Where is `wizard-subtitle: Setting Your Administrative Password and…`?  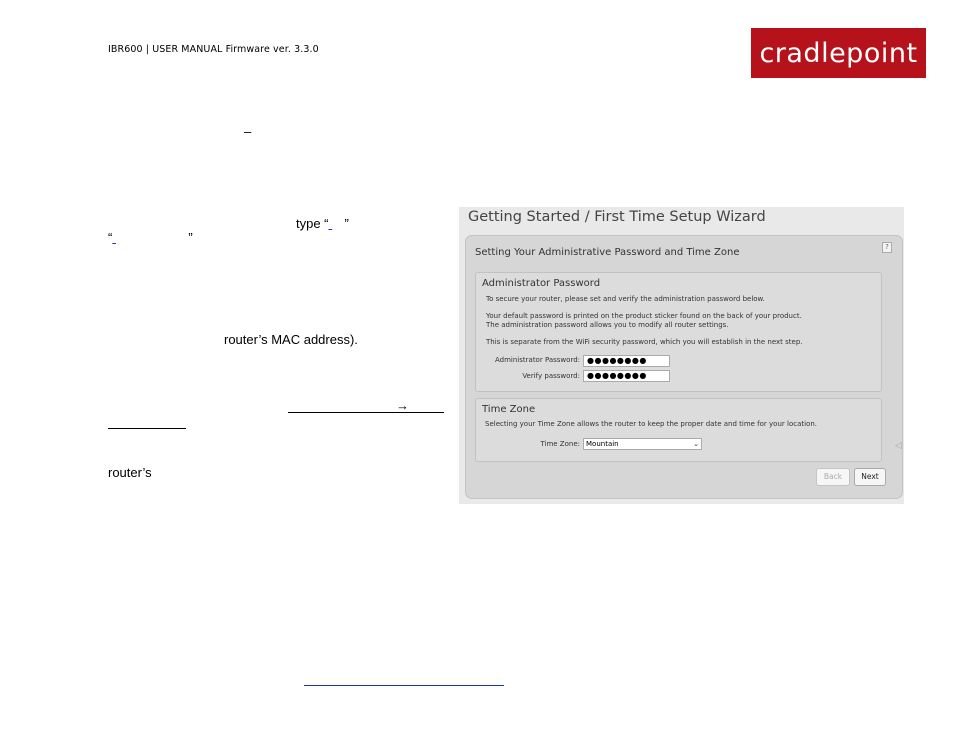 wizard-subtitle: Setting Your Administrative Password and… is located at coordinates (607, 252).